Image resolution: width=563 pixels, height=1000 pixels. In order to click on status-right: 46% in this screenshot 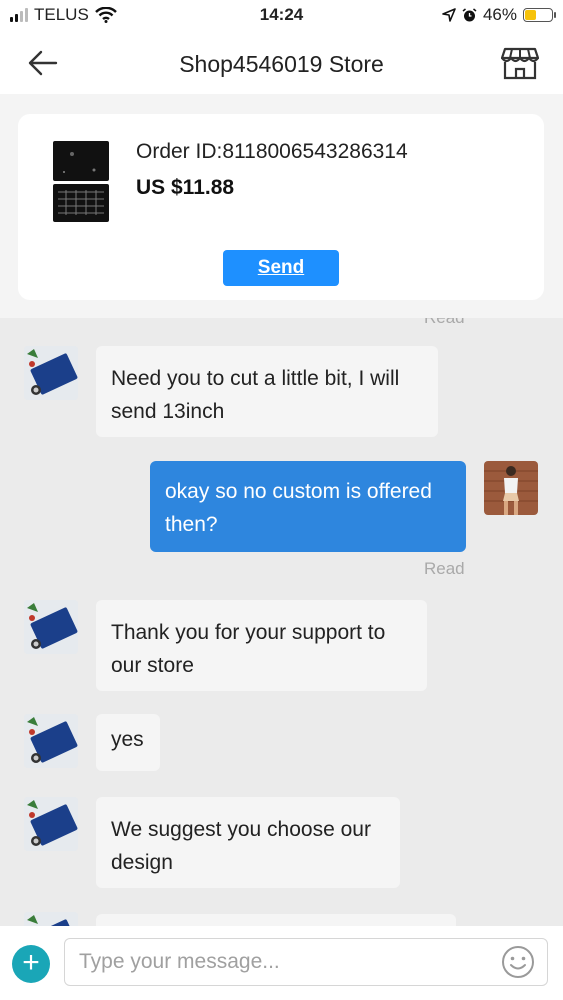, I will do `click(499, 15)`.